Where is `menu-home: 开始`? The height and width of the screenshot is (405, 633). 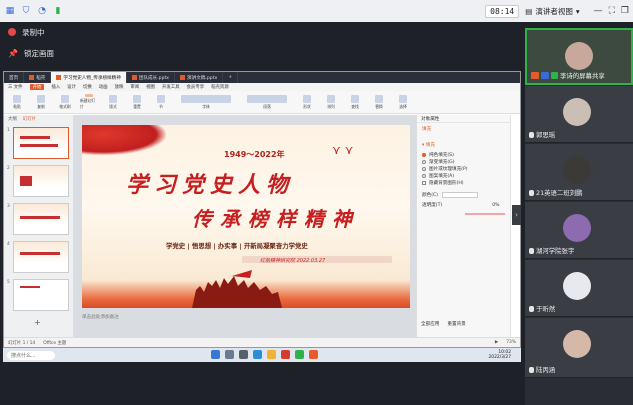
menu-home: 开始 is located at coordinates (37, 87).